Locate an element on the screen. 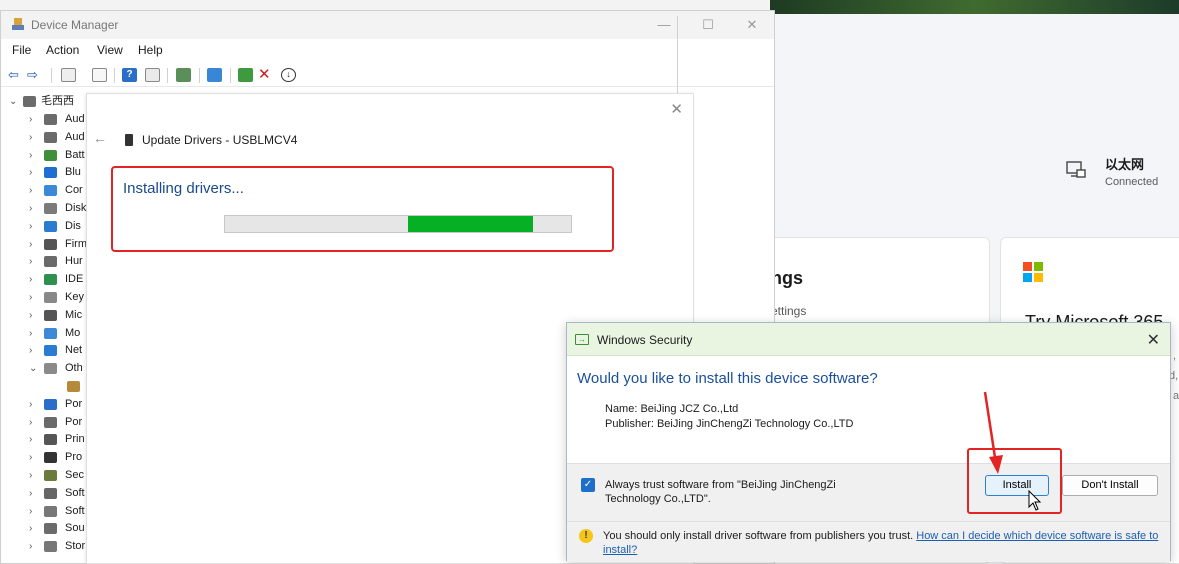  tree-item: › Batt is located at coordinates (46, 155).